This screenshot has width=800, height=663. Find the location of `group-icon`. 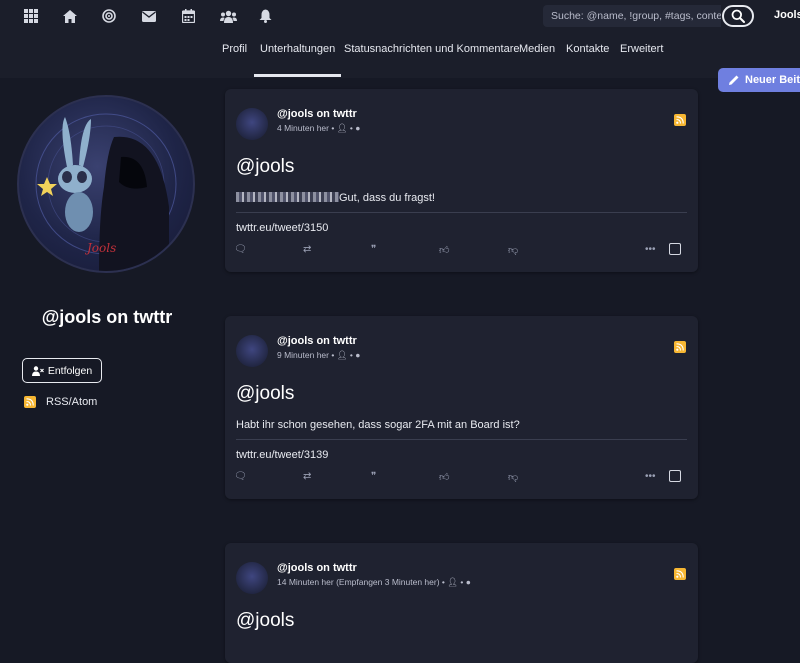

group-icon is located at coordinates (228, 16).